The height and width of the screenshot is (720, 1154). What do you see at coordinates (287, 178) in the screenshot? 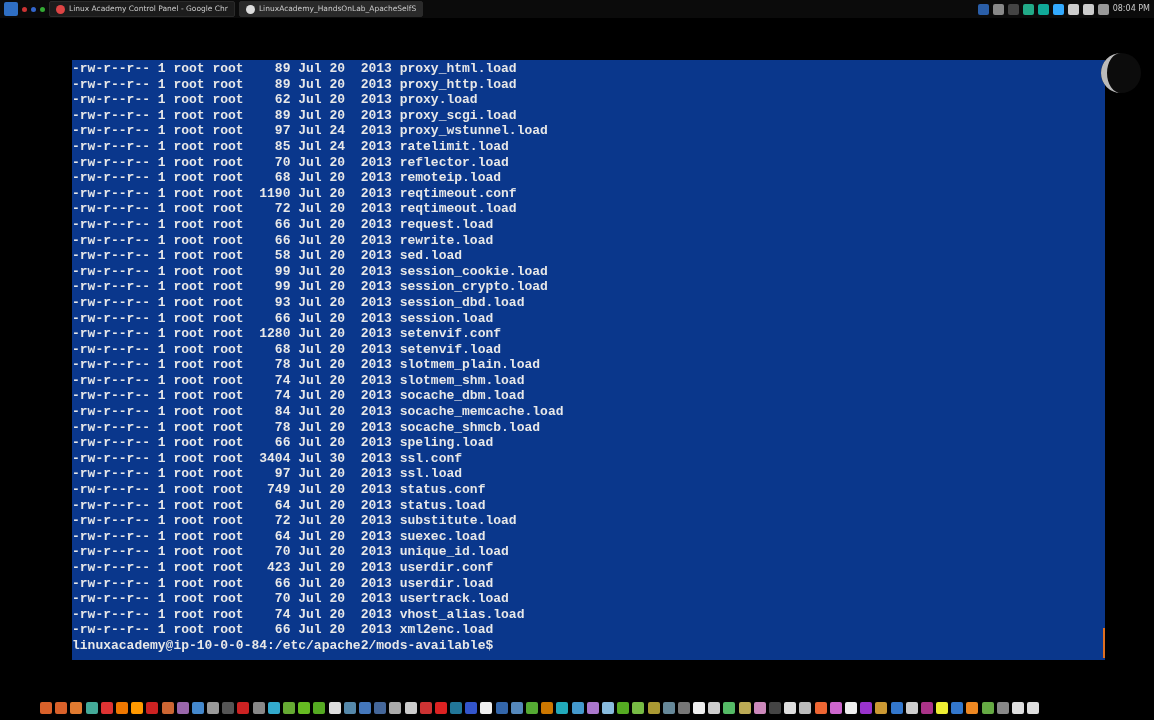
I see `terminal-line: -rw-r--r-- 1 root root 68 Jul 20 2013 remoteip.load` at bounding box center [287, 178].